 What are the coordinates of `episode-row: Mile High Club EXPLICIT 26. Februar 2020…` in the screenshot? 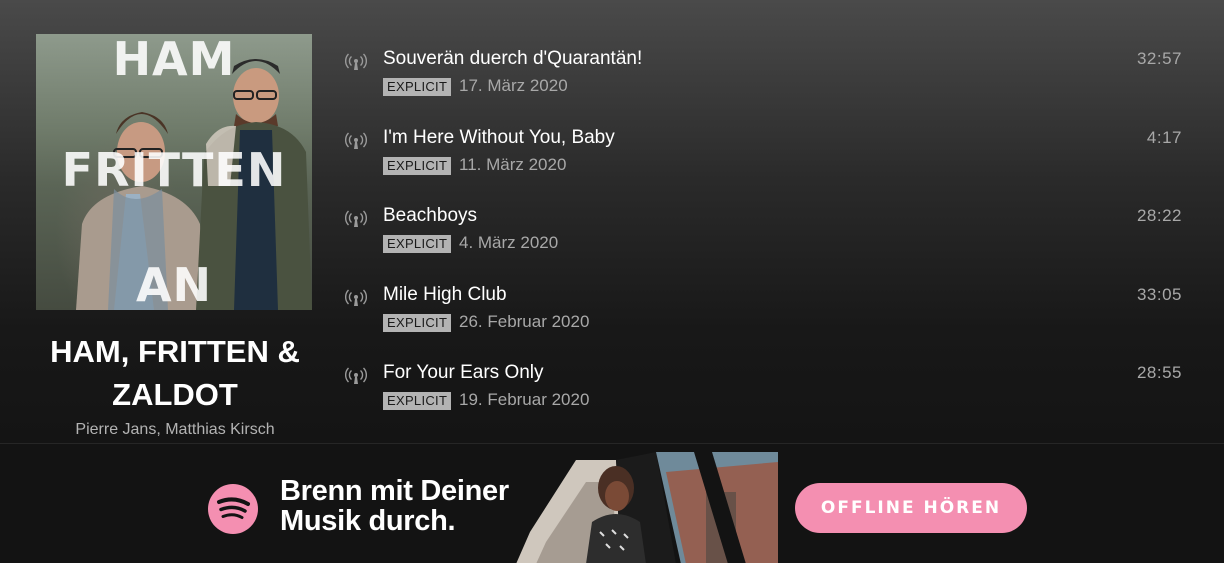 It's located at (765, 315).